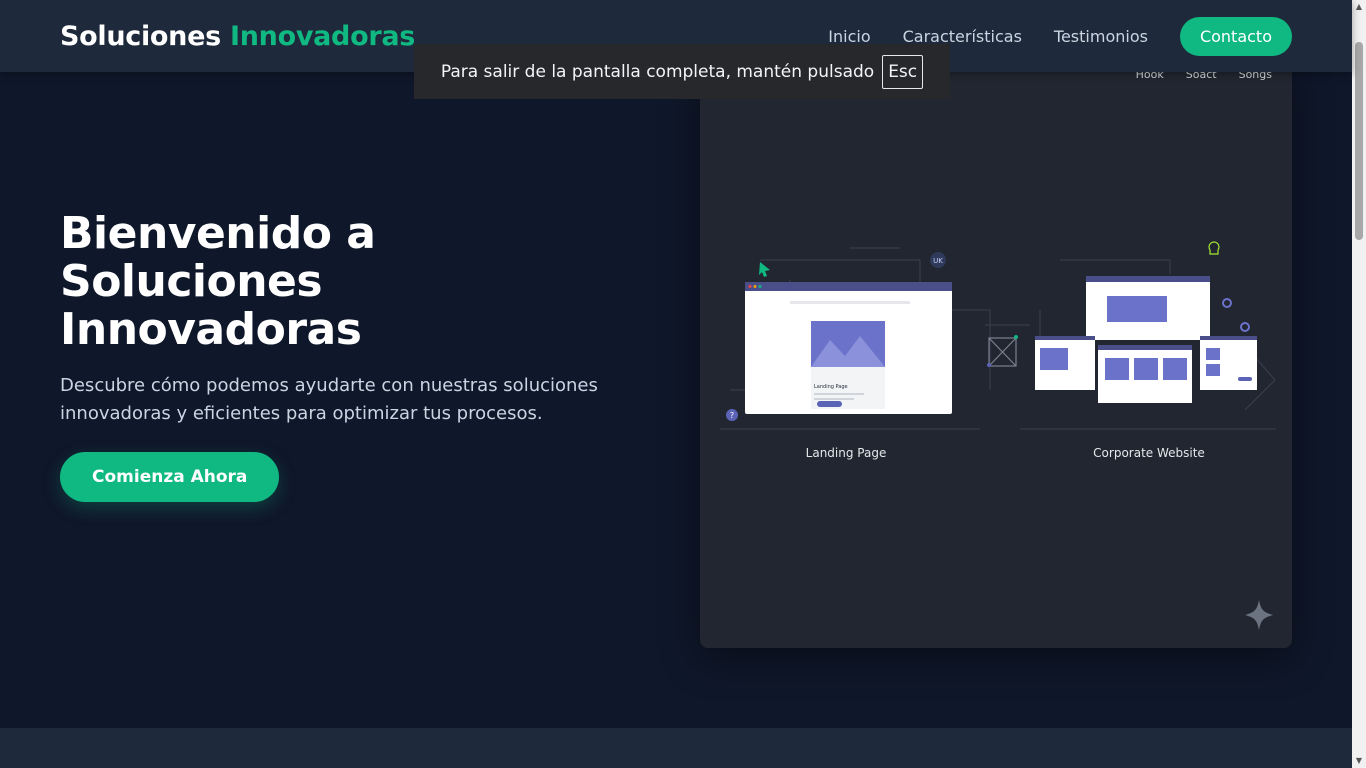 The width and height of the screenshot is (1366, 768). I want to click on badge-uk: UK, so click(938, 260).